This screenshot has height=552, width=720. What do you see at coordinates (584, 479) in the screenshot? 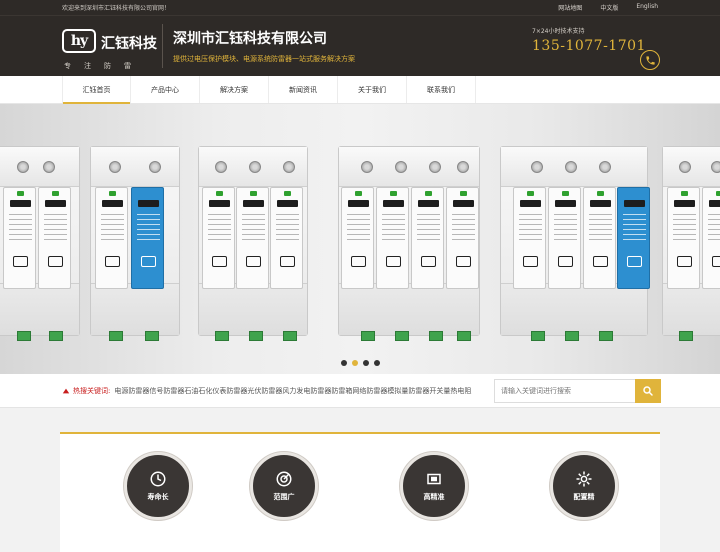
I see `gear-icon` at bounding box center [584, 479].